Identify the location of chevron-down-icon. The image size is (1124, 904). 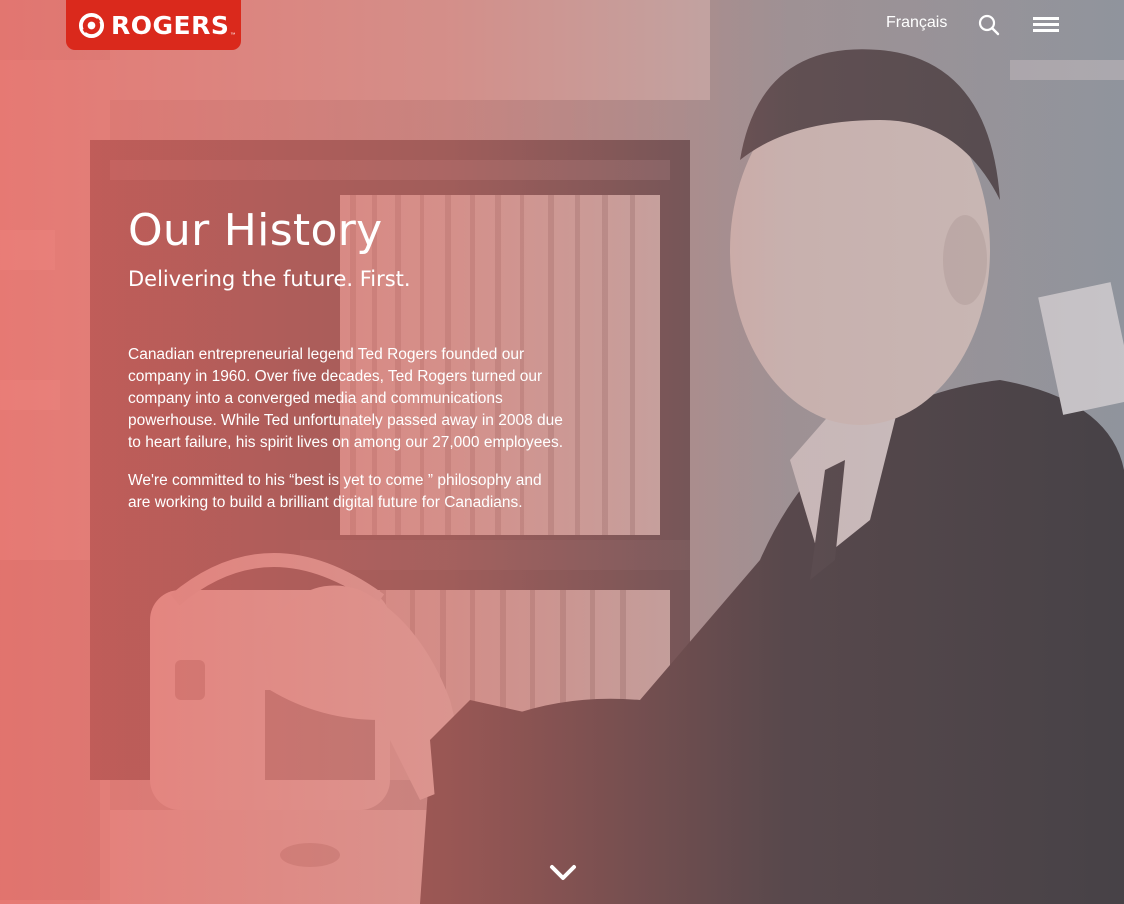
(563, 872).